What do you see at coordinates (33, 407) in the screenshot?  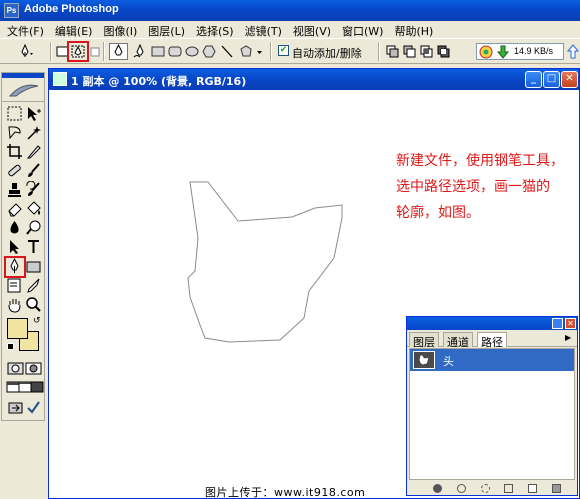 I see `imageready-check-icon` at bounding box center [33, 407].